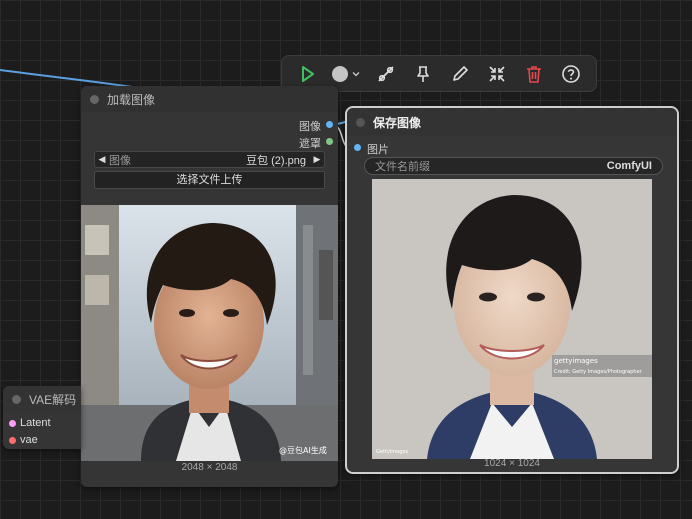 The height and width of the screenshot is (519, 692). Describe the element at coordinates (329, 141) in the screenshot. I see `output-slot-mask` at that location.